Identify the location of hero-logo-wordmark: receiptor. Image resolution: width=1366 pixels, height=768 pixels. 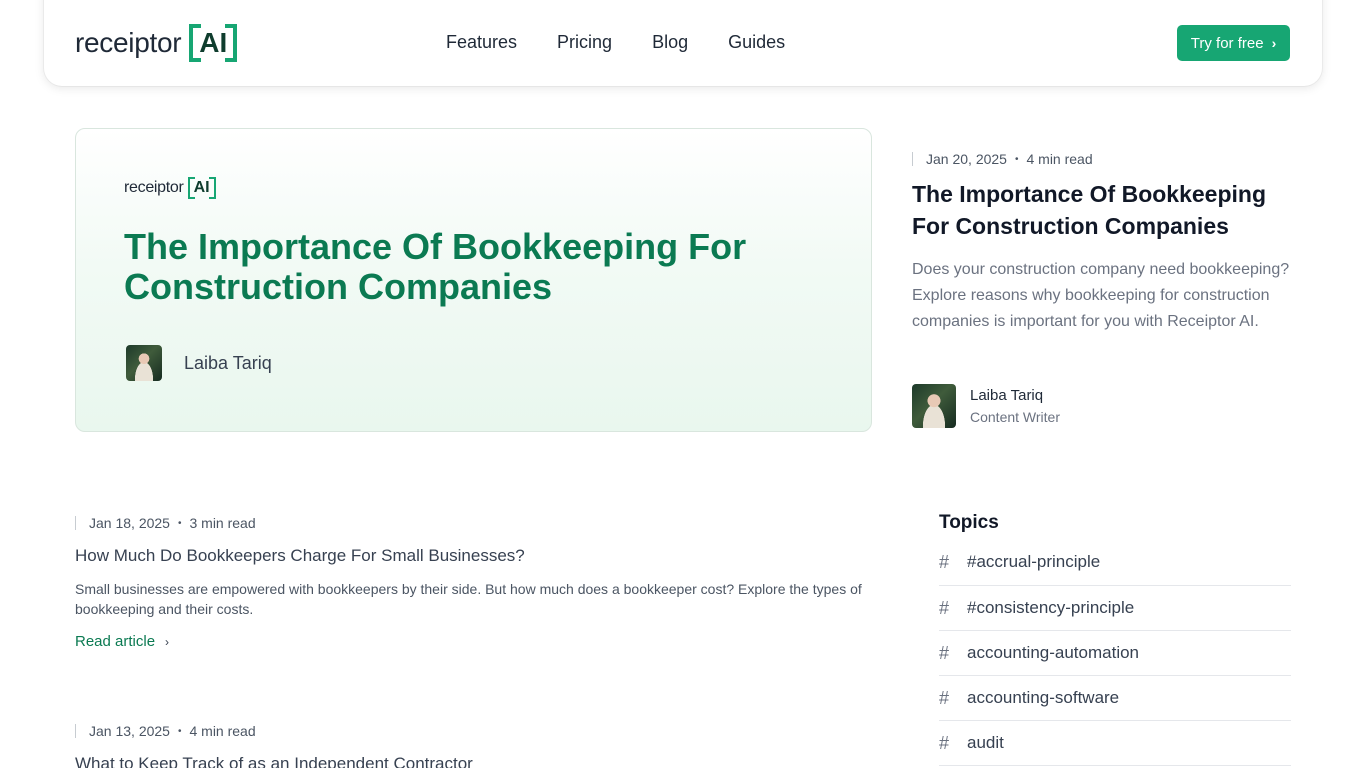
(154, 187).